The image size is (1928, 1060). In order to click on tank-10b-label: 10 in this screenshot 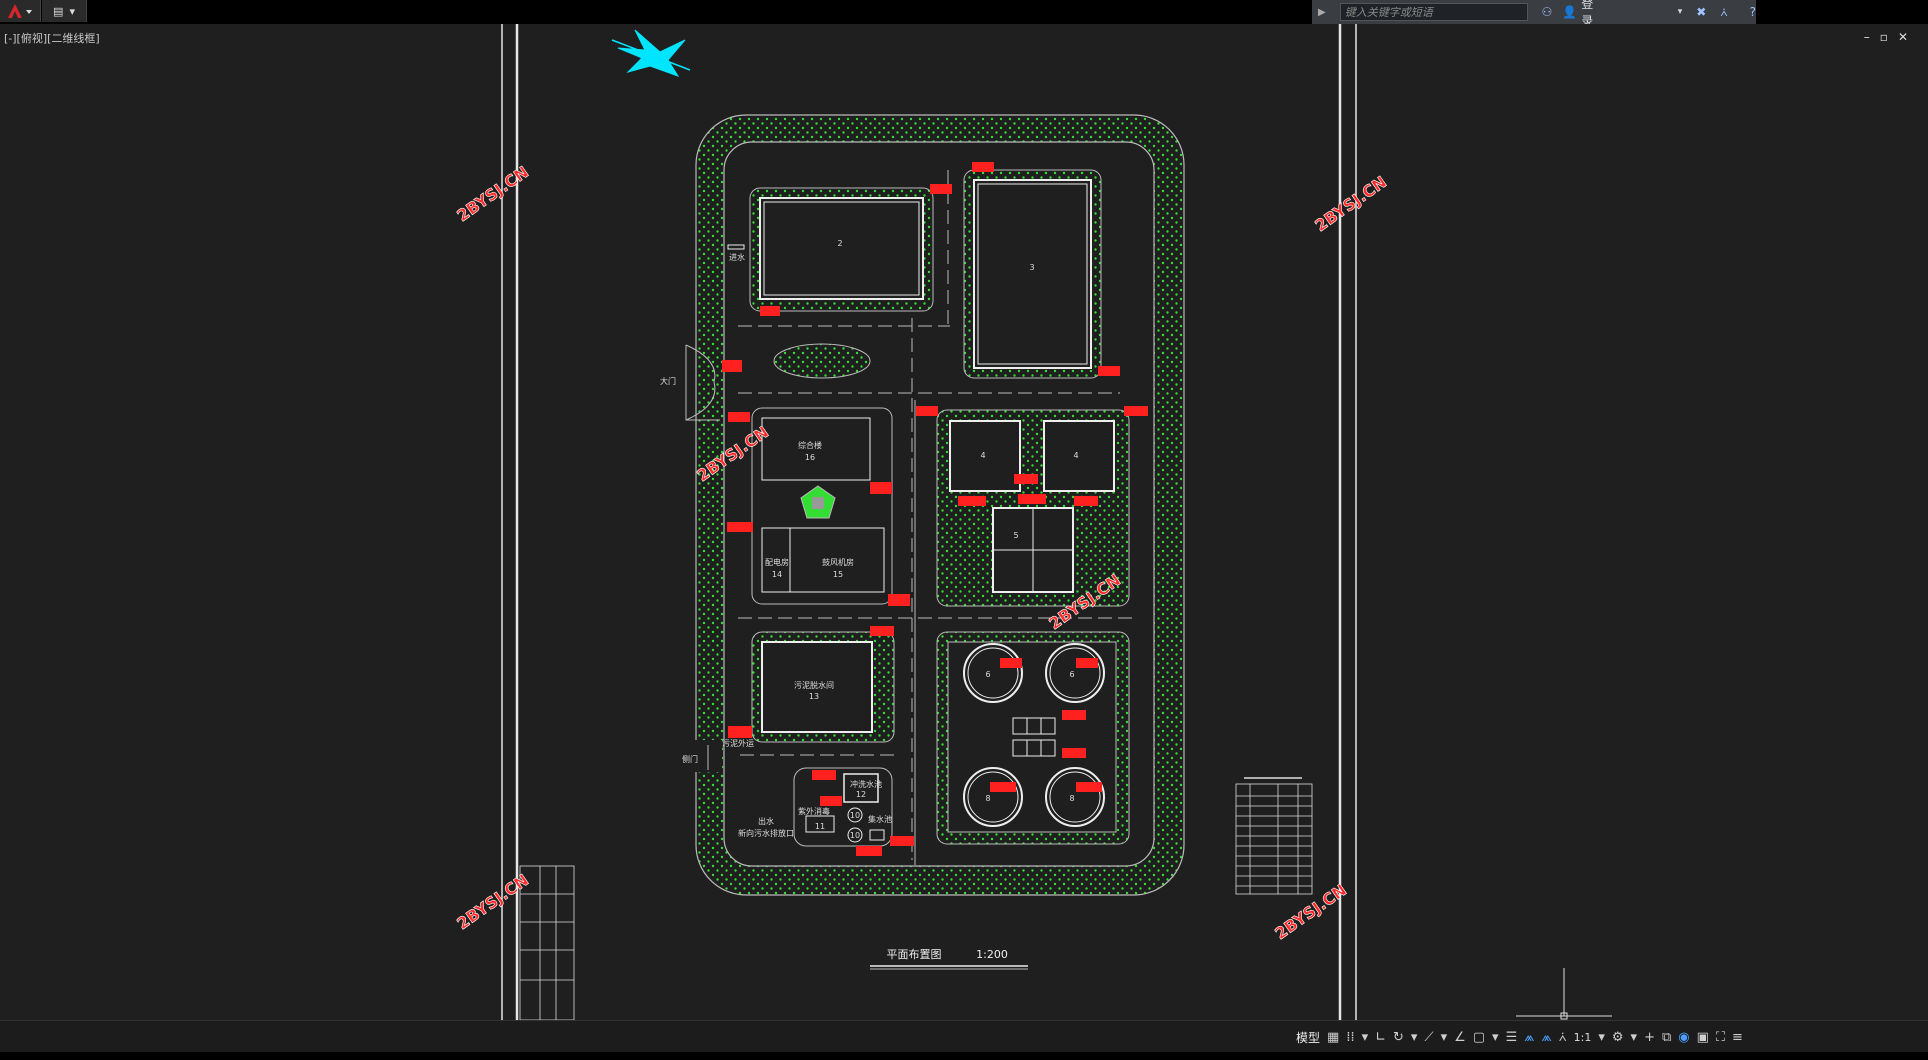, I will do `click(855, 835)`.